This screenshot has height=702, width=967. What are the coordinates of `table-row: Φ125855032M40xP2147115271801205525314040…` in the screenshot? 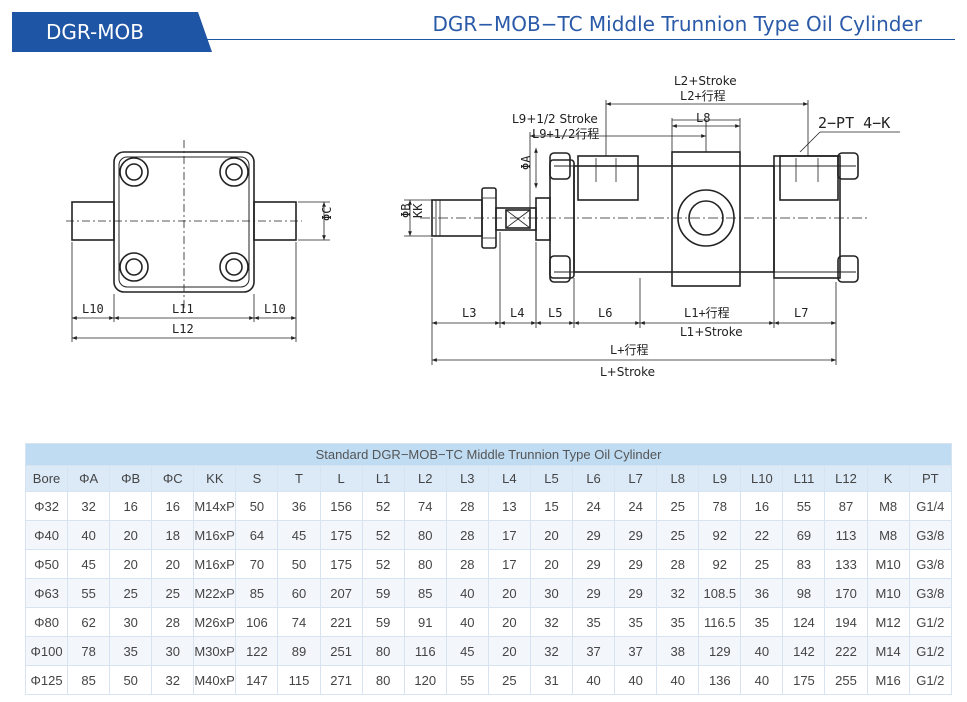 It's located at (488, 680).